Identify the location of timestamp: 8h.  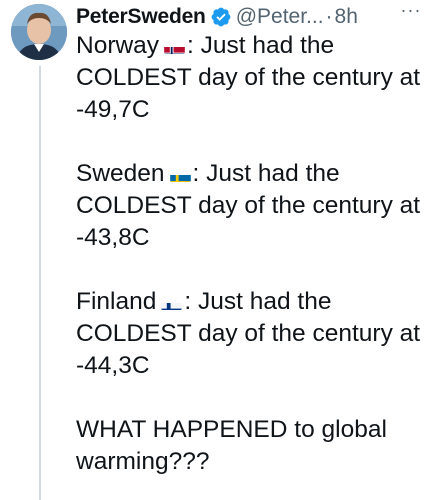
(346, 17).